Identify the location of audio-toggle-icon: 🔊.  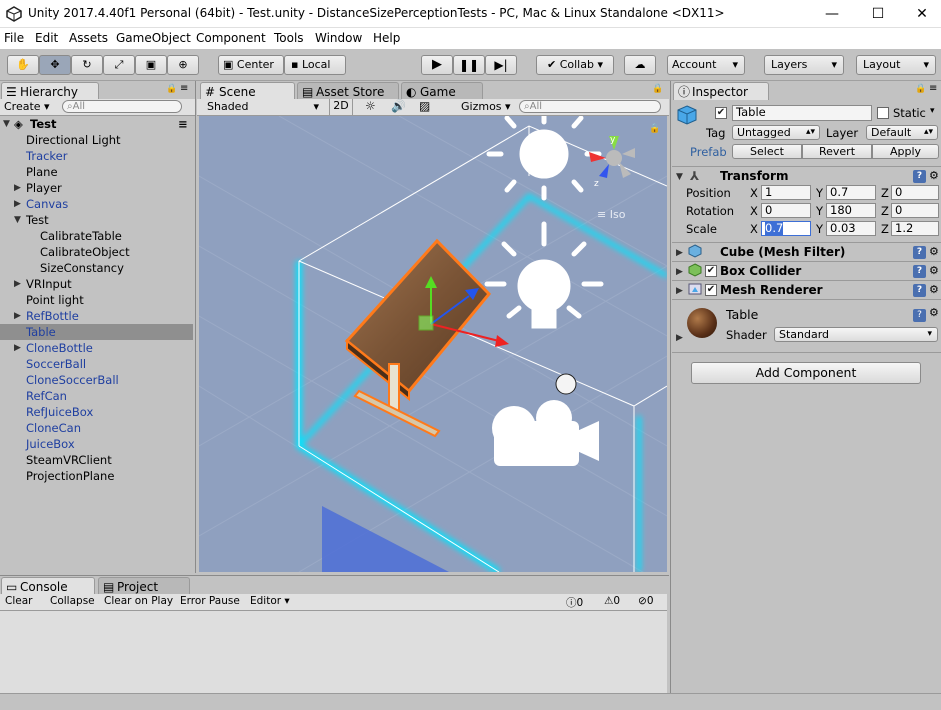
(398, 106).